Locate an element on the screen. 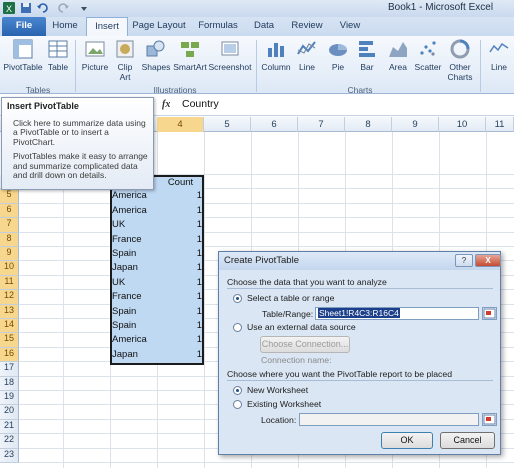 The width and height of the screenshot is (514, 468). row-header: 12 is located at coordinates (9, 297).